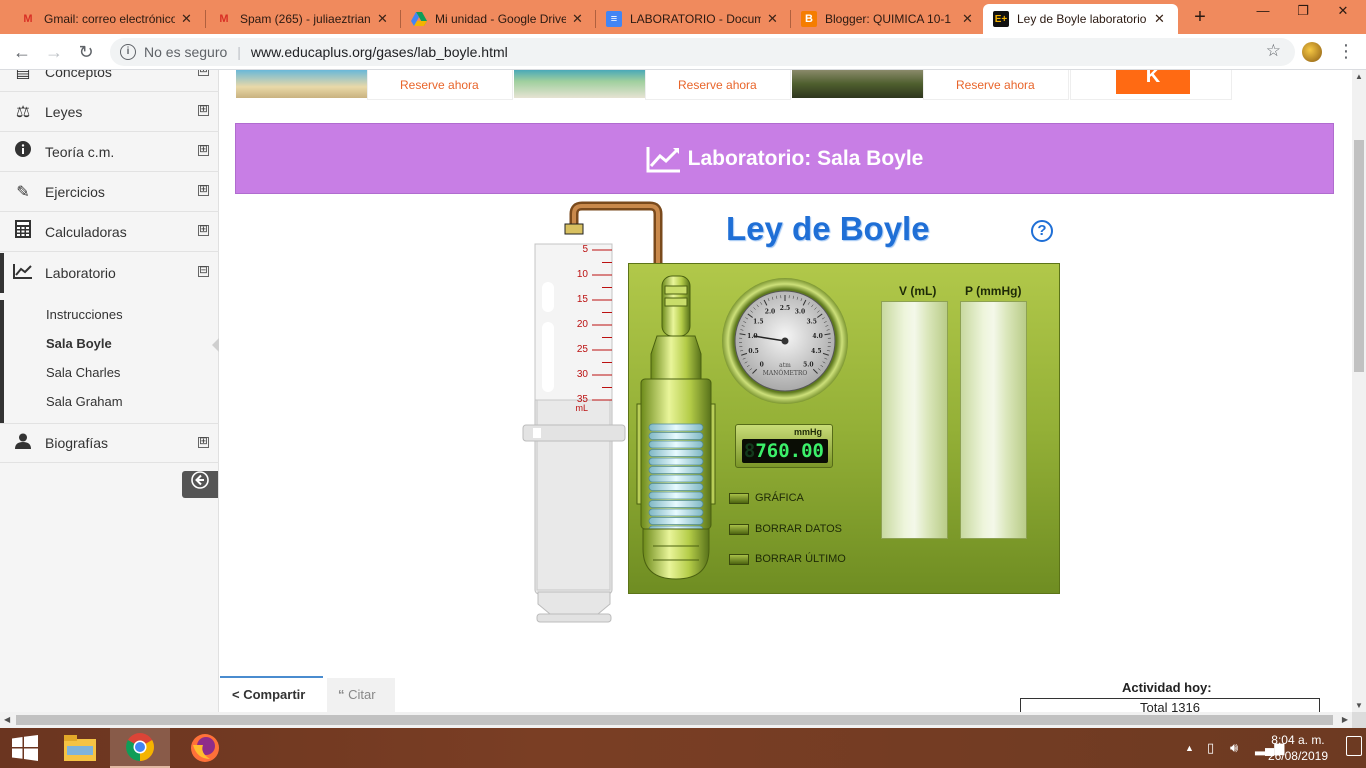 This screenshot has height=768, width=1366. I want to click on tab-docs: ≡ LABORATORIO - Docum ✕, so click(693, 19).